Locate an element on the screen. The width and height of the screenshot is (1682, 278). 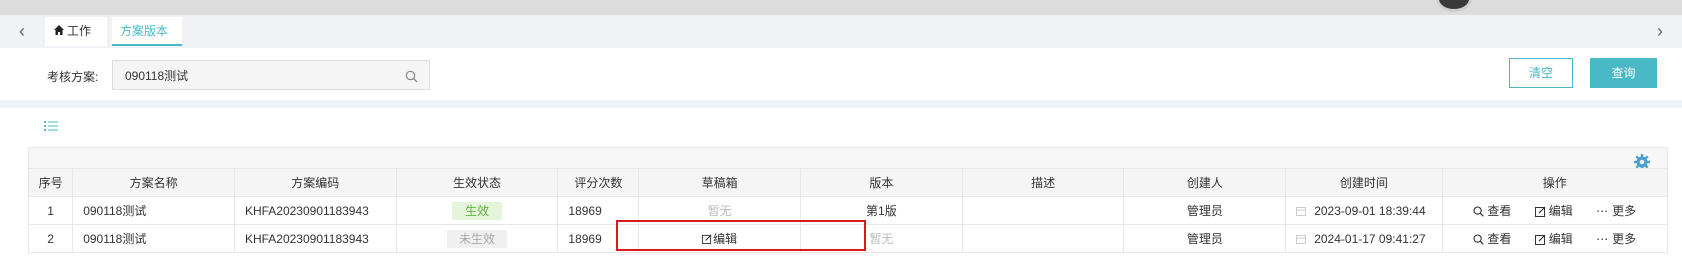
cell-created-at: 2023-09-01 18:39:44 is located at coordinates (1364, 210).